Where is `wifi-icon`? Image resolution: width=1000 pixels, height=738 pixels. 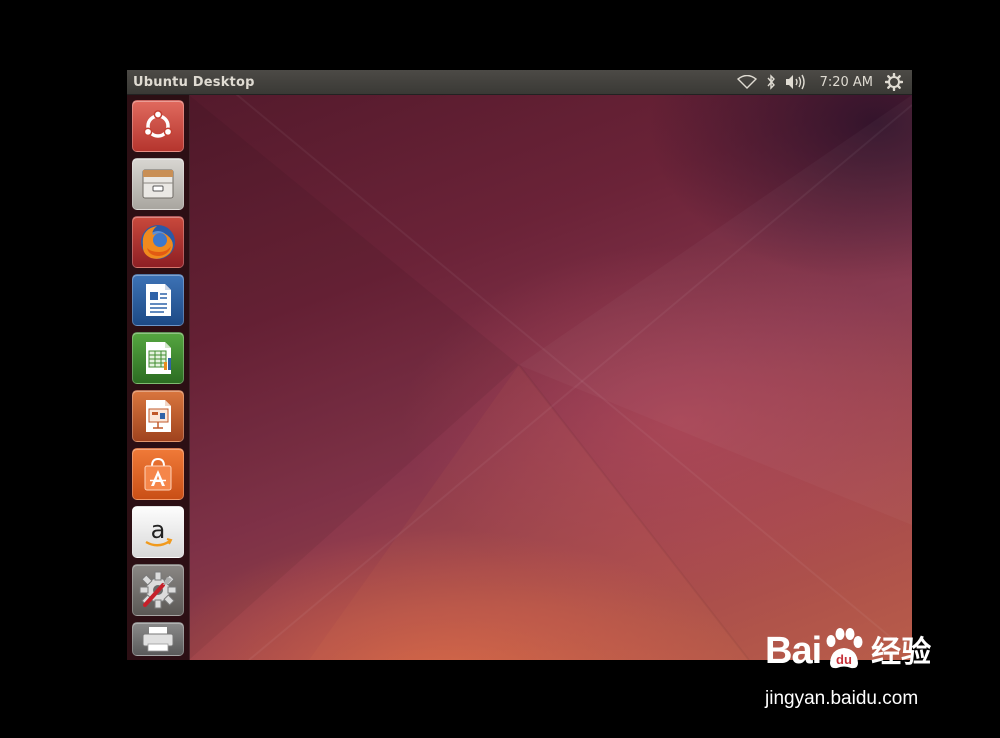 wifi-icon is located at coordinates (746, 82).